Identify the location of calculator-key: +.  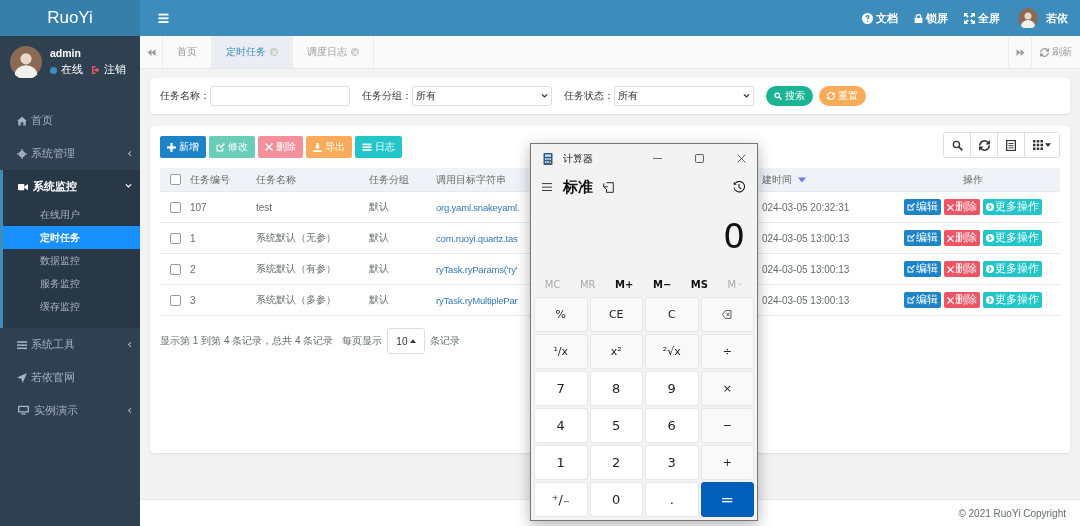
(727, 462).